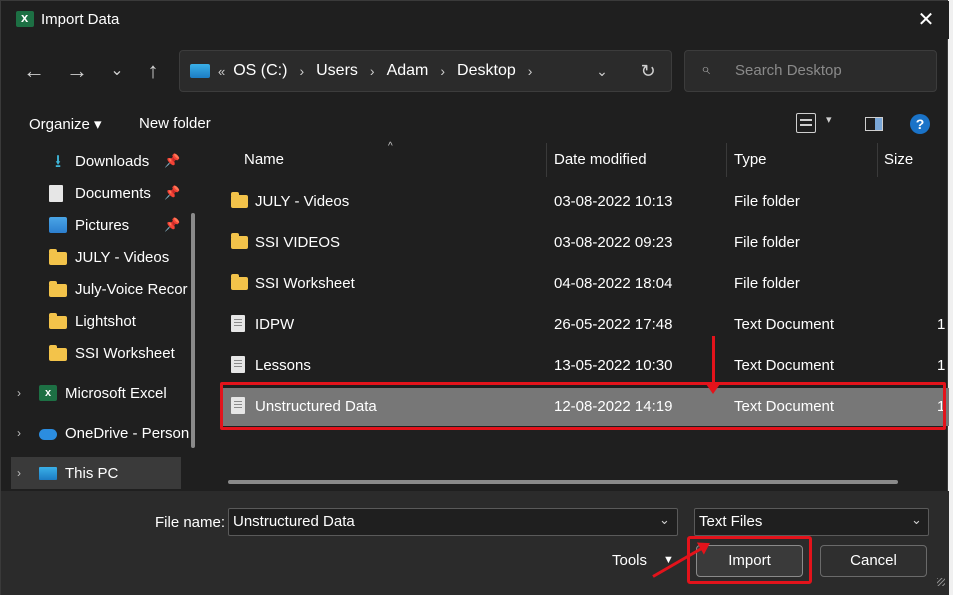  I want to click on breadcrumb: « OS (C:) › Users › Adam › Desktop ›, so click(367, 71).